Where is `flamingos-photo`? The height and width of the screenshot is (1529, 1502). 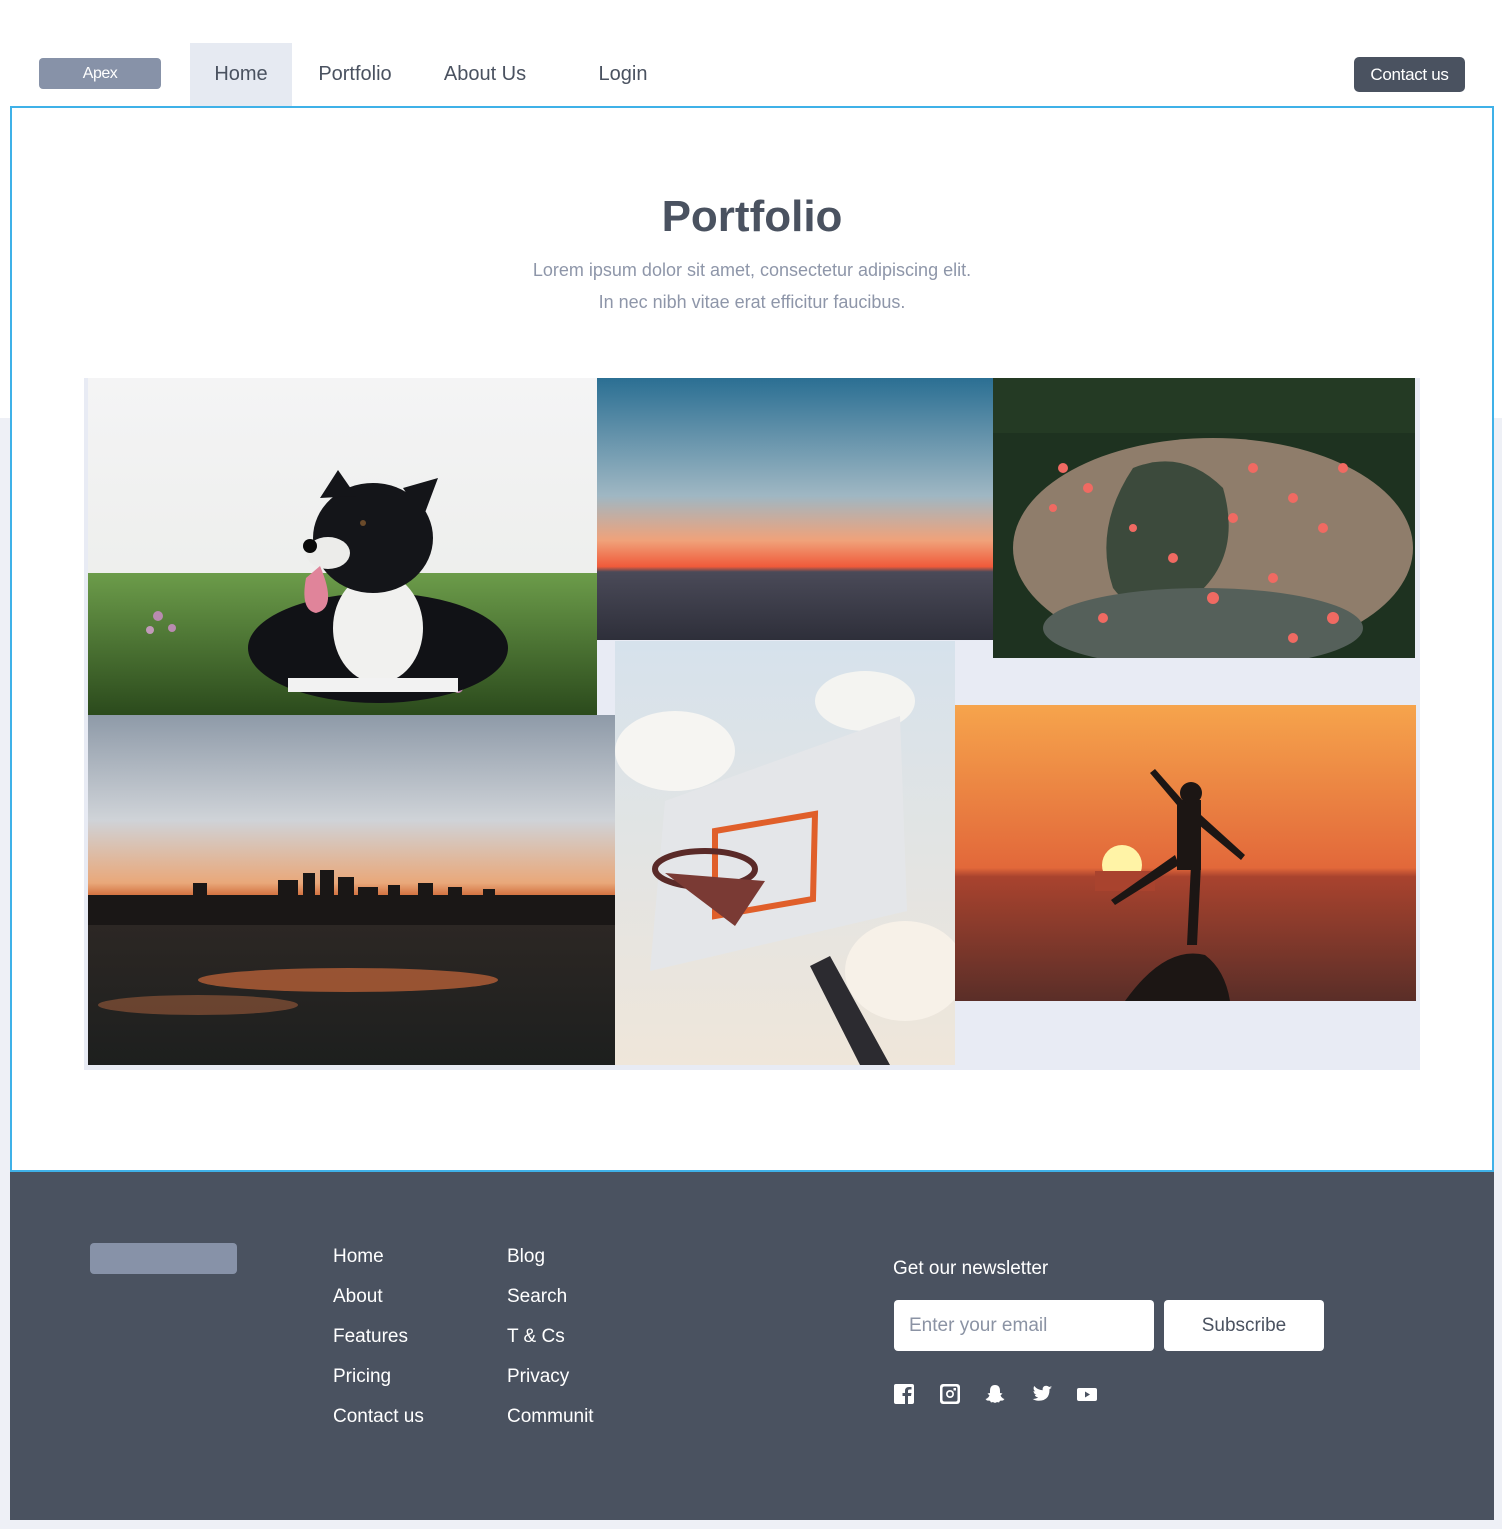
flamingos-photo is located at coordinates (1204, 518).